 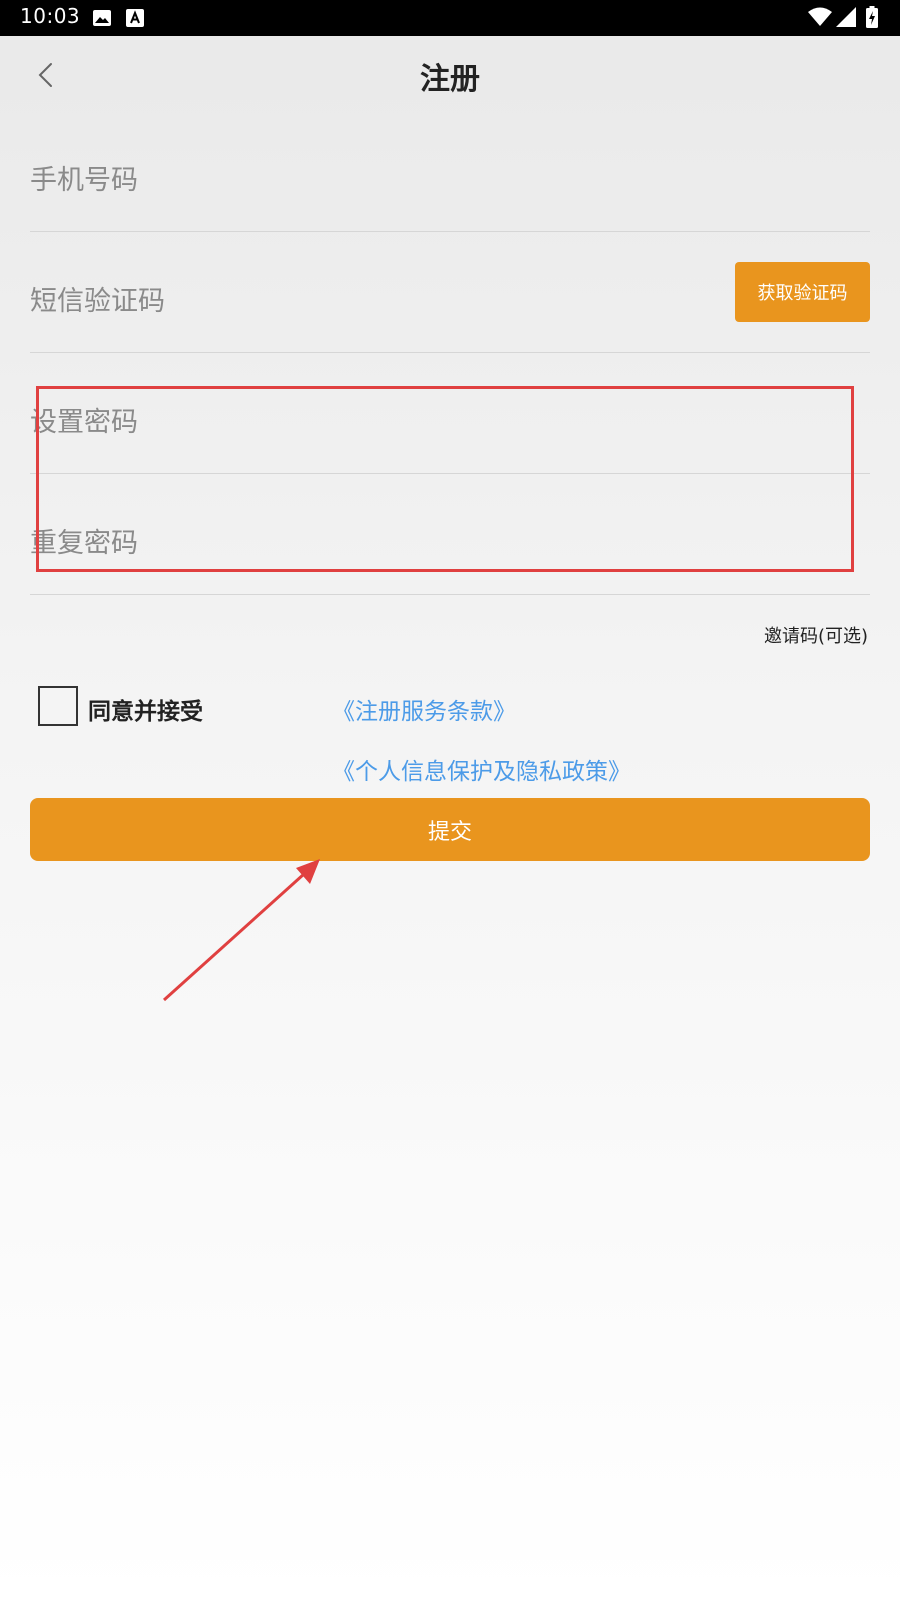 What do you see at coordinates (332, 294) in the screenshot?
I see `sms-code-input` at bounding box center [332, 294].